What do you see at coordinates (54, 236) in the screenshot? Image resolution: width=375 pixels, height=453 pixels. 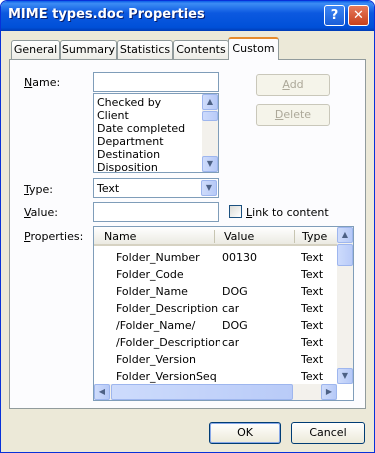 I see `properties-label: Properties:` at bounding box center [54, 236].